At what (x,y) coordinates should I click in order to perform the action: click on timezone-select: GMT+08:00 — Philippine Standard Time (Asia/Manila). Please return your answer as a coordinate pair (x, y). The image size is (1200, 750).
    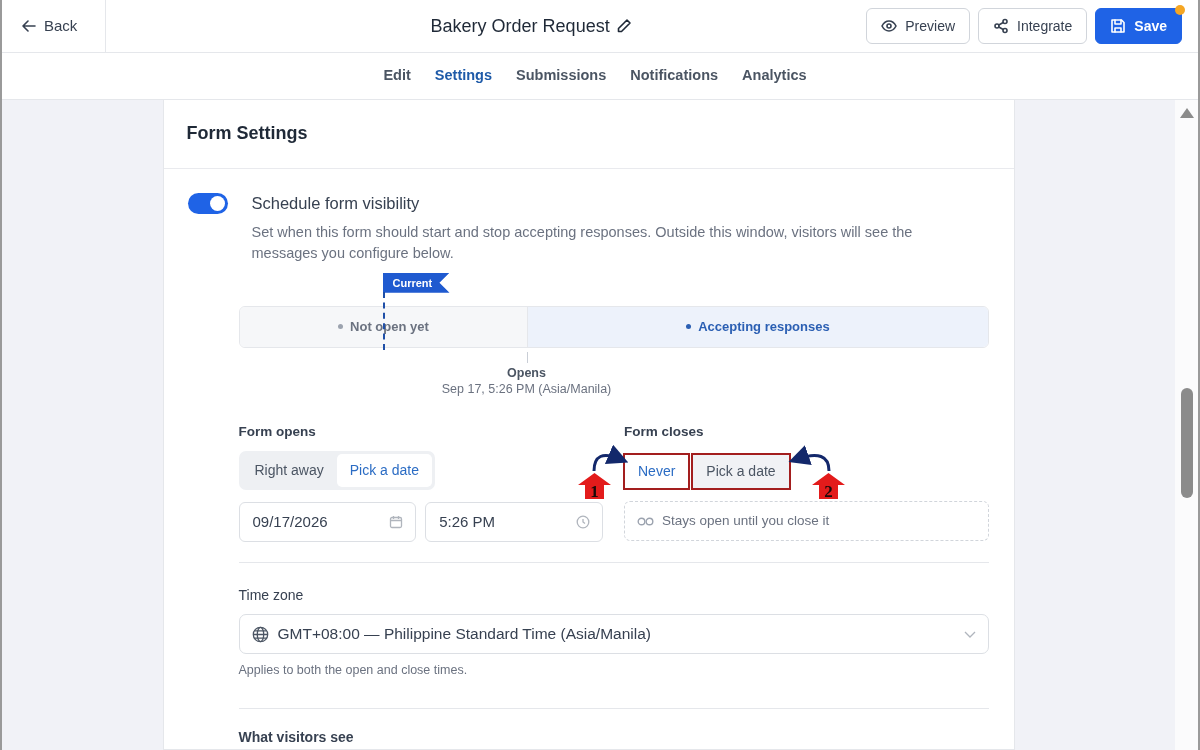
    Looking at the image, I should click on (613, 634).